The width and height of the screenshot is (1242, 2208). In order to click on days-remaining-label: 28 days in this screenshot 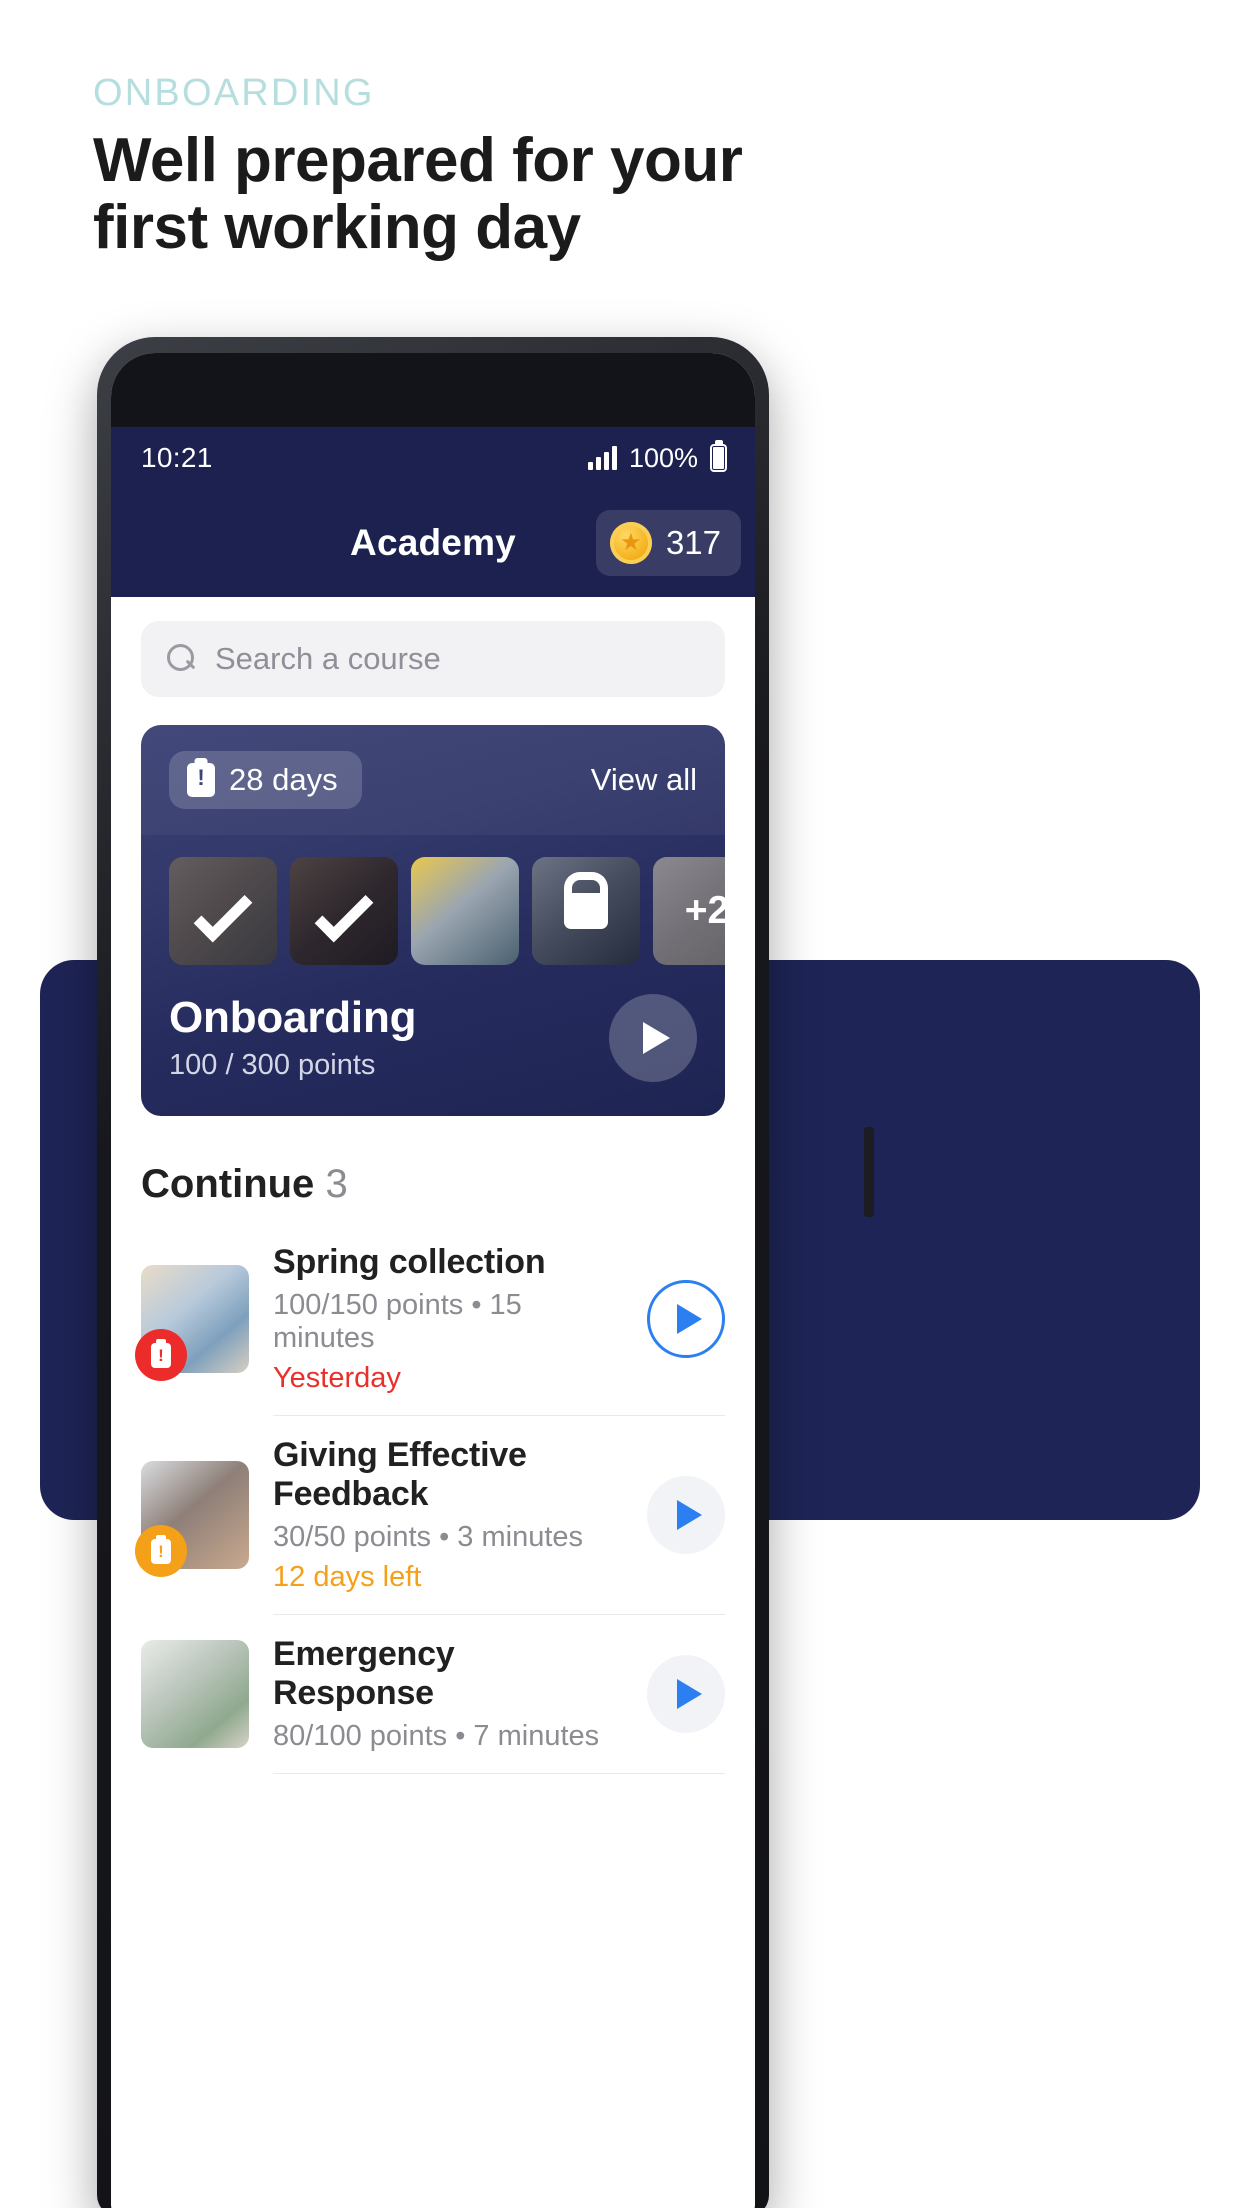, I will do `click(283, 779)`.